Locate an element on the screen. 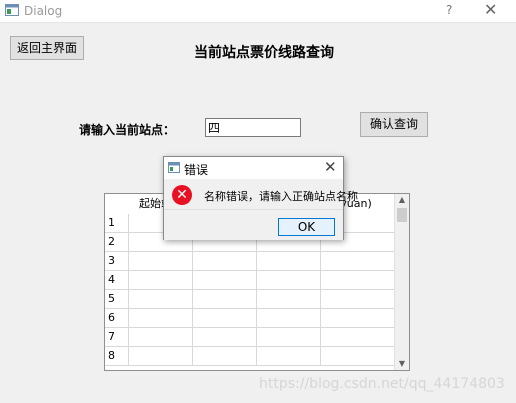  help-button: ? is located at coordinates (449, 10).